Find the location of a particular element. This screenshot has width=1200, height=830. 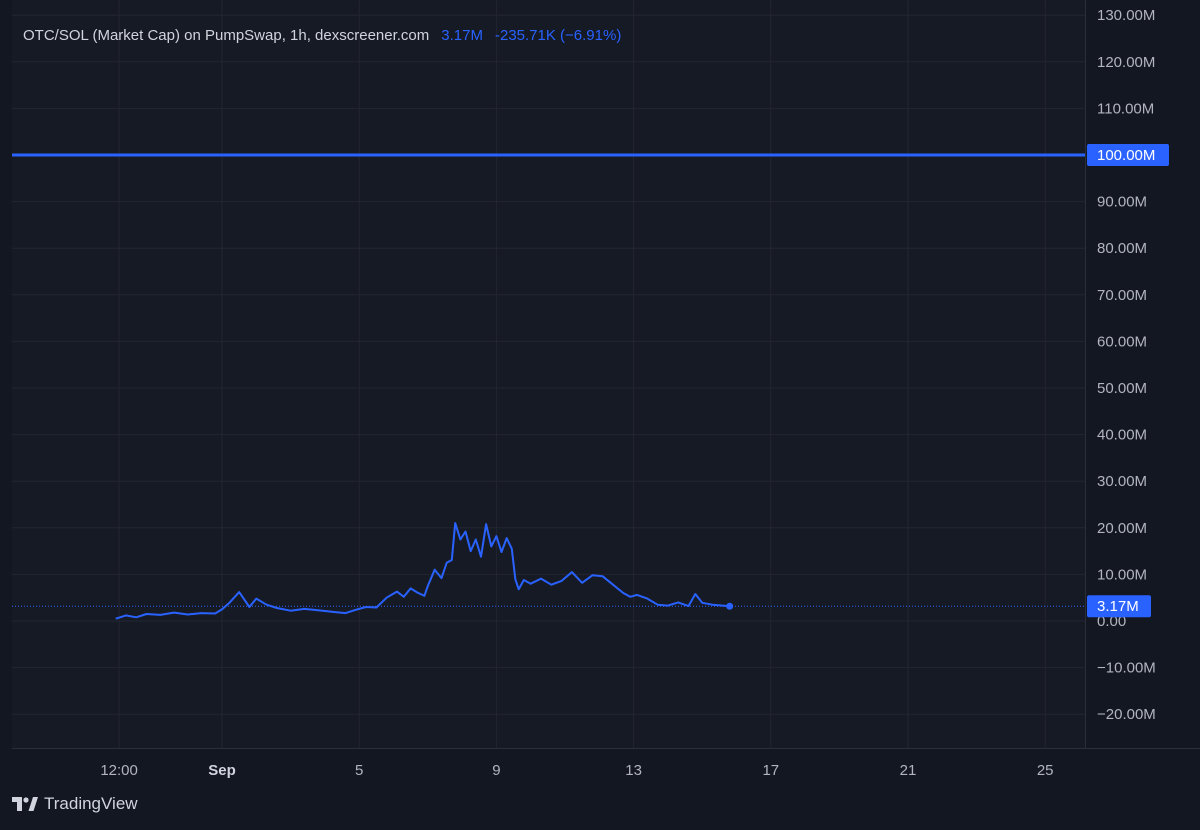

x-tick-label: 25 is located at coordinates (1045, 770).